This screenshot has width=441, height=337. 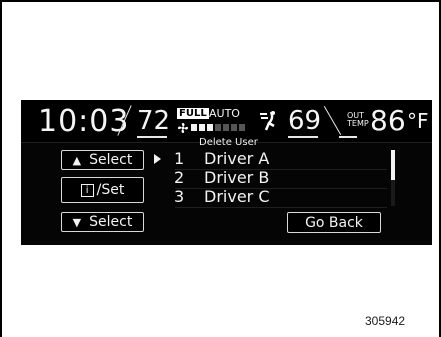 I want to click on select-up-button: ▲ Select, so click(x=102, y=160).